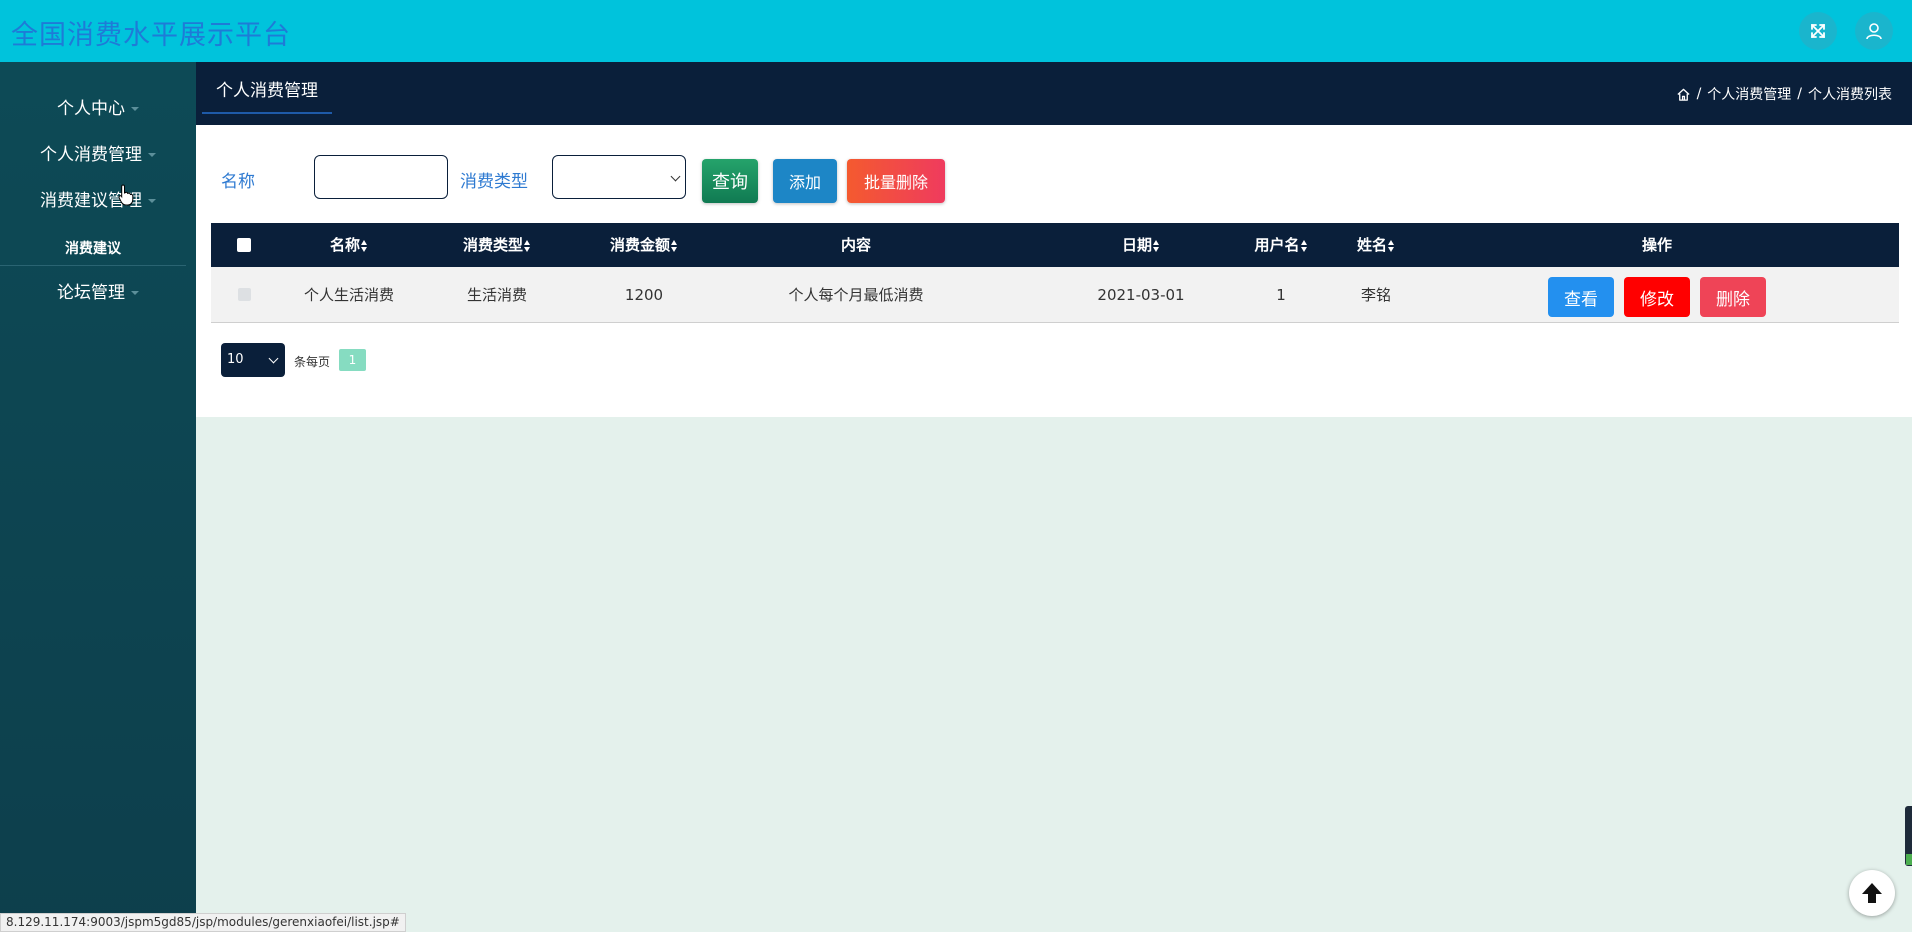 The image size is (1912, 932). I want to click on select-all-checkbox, so click(244, 245).